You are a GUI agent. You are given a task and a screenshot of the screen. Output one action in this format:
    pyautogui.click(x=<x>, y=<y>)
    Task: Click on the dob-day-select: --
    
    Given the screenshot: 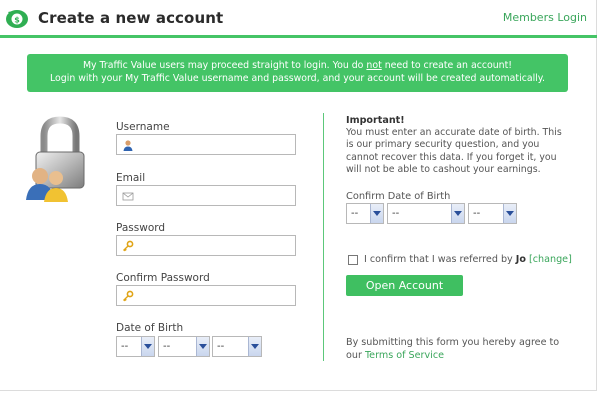 What is the action you would take?
    pyautogui.click(x=184, y=346)
    